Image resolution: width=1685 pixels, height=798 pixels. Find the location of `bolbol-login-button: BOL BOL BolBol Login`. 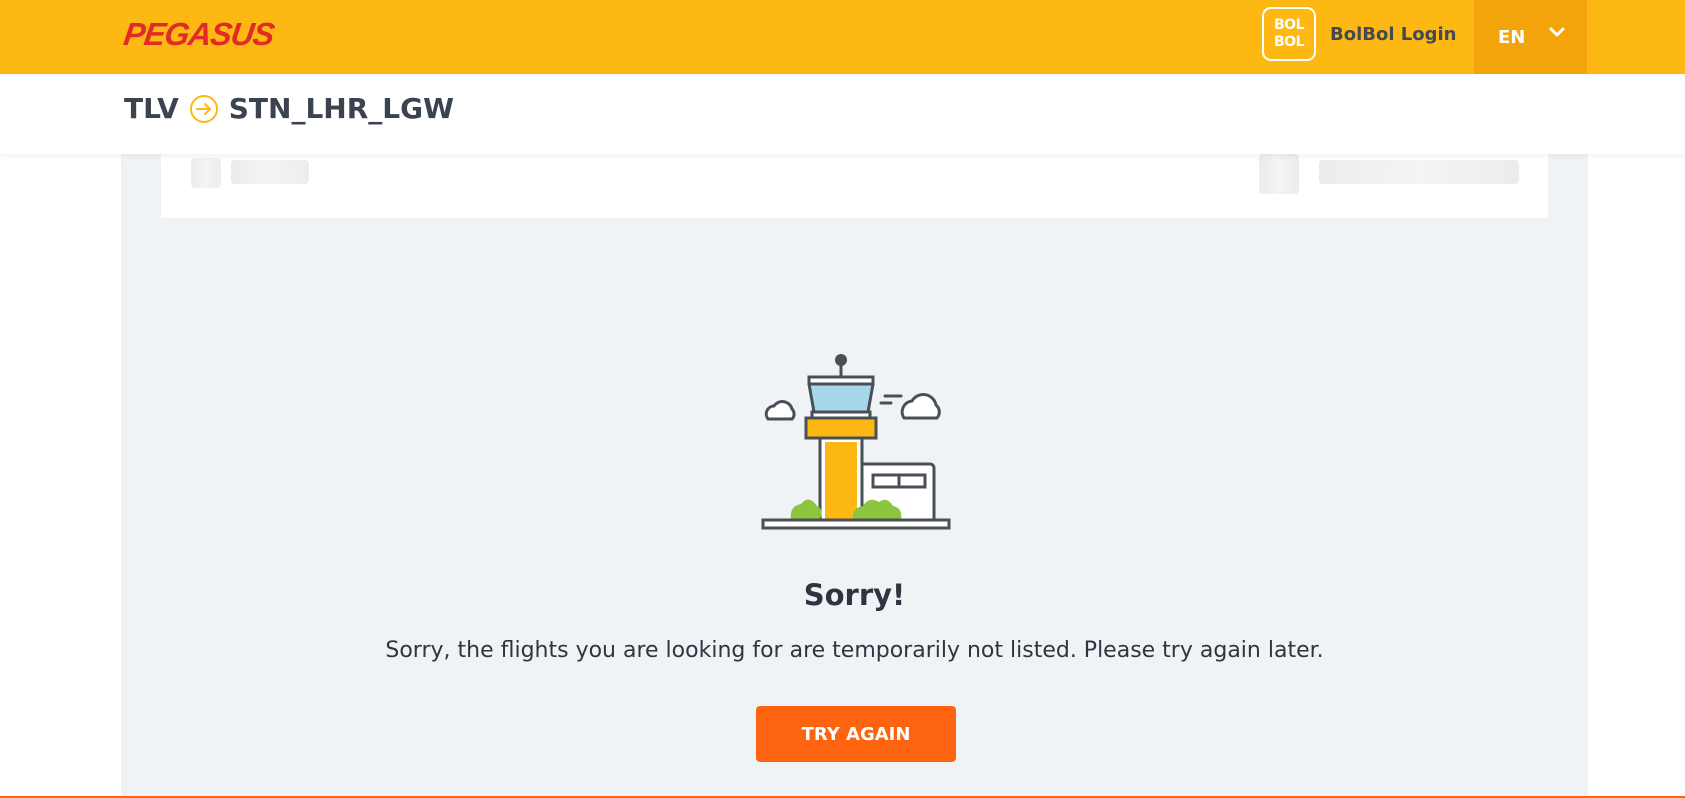

bolbol-login-button: BOL BOL BolBol Login is located at coordinates (1359, 34).